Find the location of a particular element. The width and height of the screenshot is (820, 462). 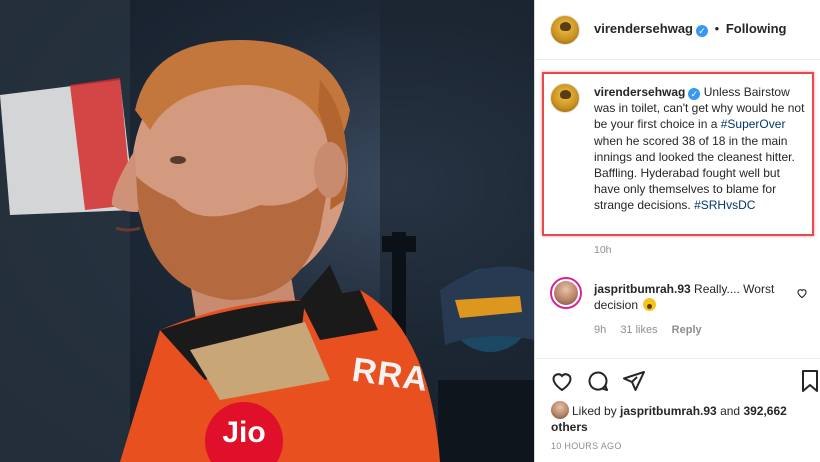

commenter-username: jaspritbumrah.93 is located at coordinates (642, 289).